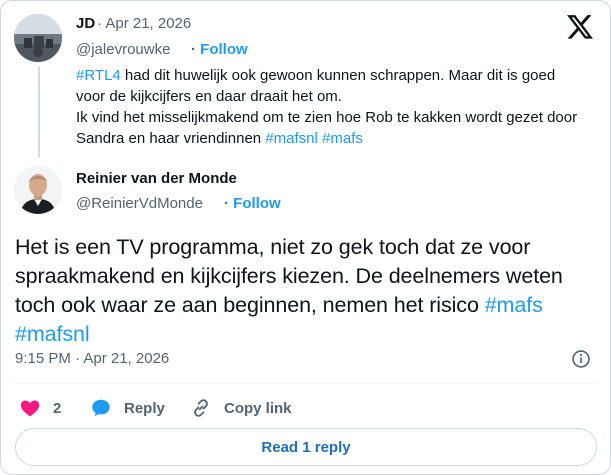 Image resolution: width=611 pixels, height=475 pixels. I want to click on author-name: JD, so click(85, 23).